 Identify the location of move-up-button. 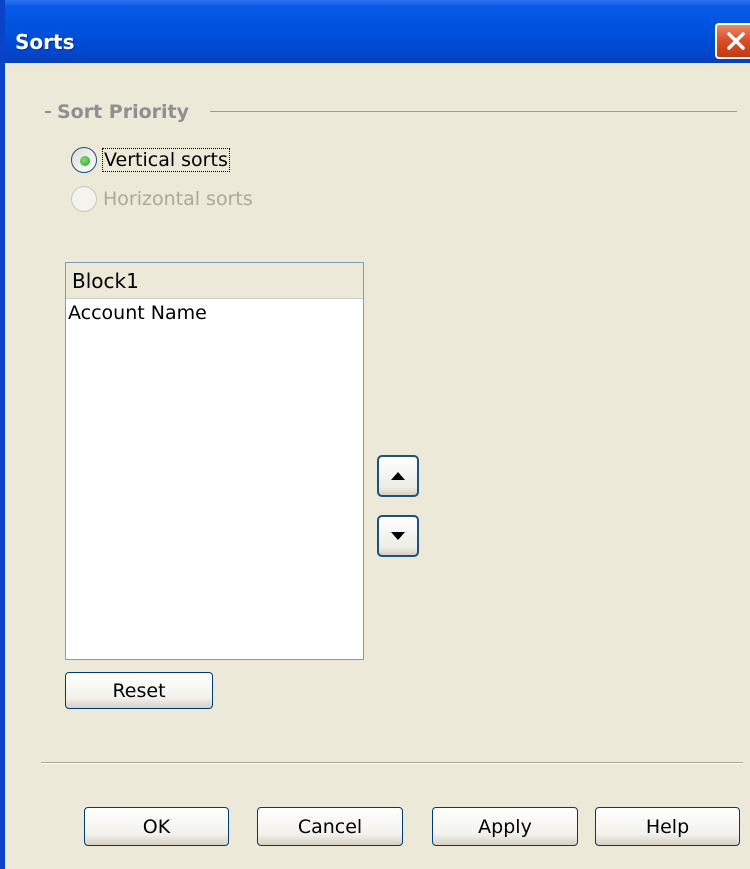
(398, 476).